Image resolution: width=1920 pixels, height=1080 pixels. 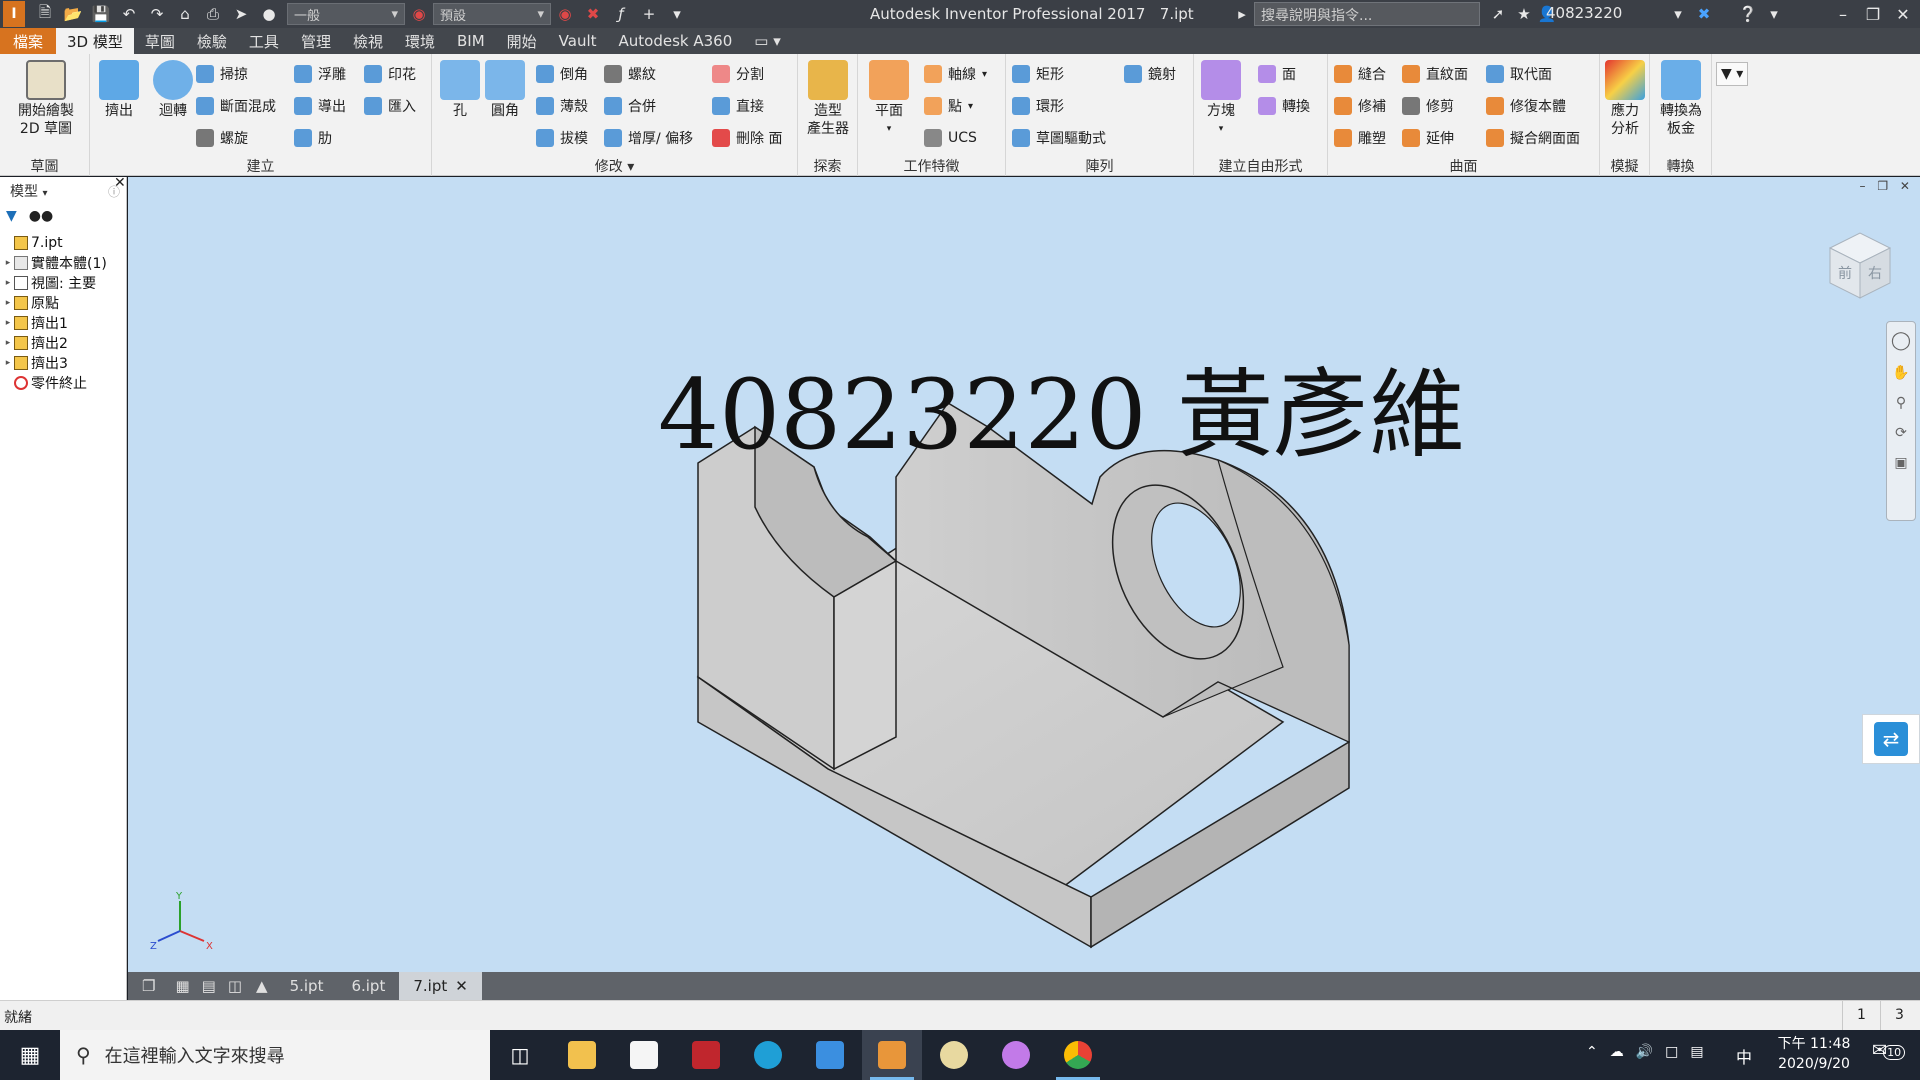 I want to click on zoom-icon: ⚲, so click(x=1901, y=403).